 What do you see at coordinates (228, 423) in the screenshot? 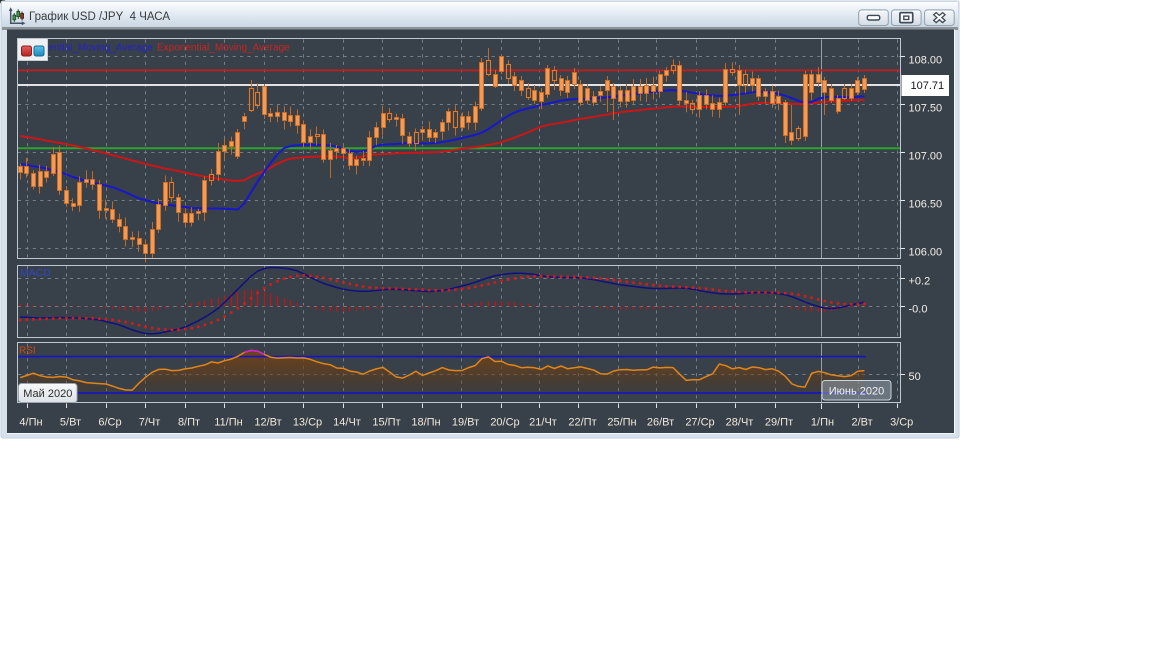
I see `svg-text: 11/Пн` at bounding box center [228, 423].